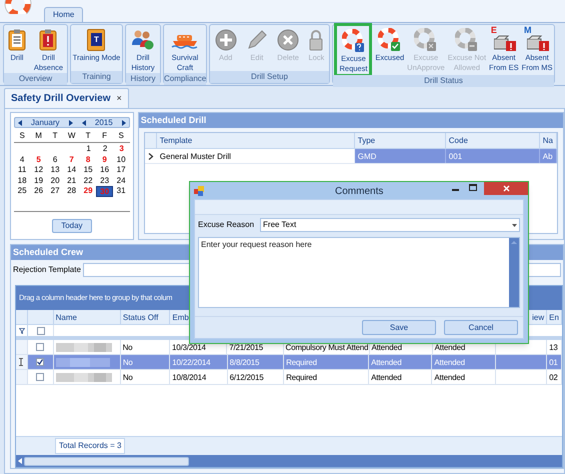 Image resolution: width=565 pixels, height=474 pixels. I want to click on calendar-day: 4, so click(22, 159).